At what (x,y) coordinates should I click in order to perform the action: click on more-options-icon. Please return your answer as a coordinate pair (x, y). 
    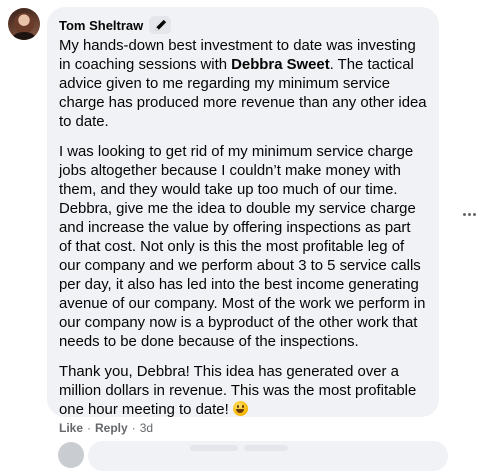
    Looking at the image, I should click on (469, 214).